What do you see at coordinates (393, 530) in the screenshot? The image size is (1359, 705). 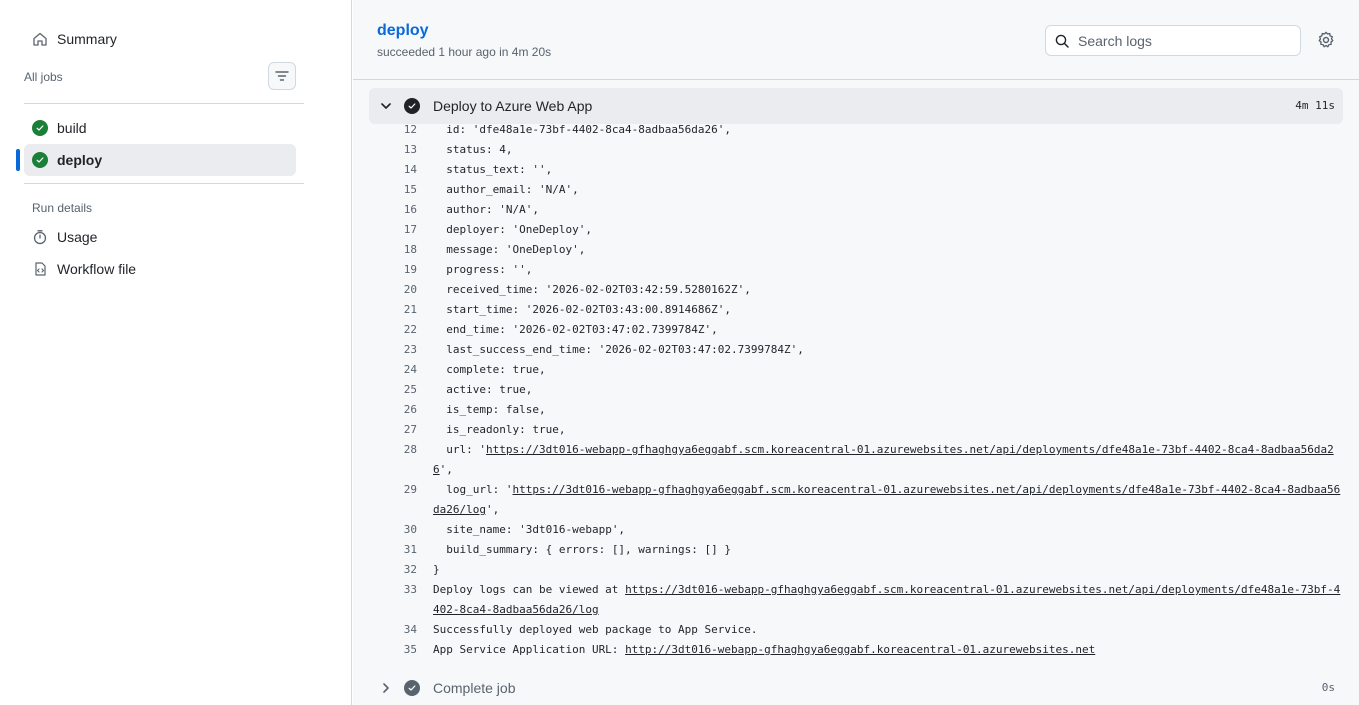 I see `line-number: 30` at bounding box center [393, 530].